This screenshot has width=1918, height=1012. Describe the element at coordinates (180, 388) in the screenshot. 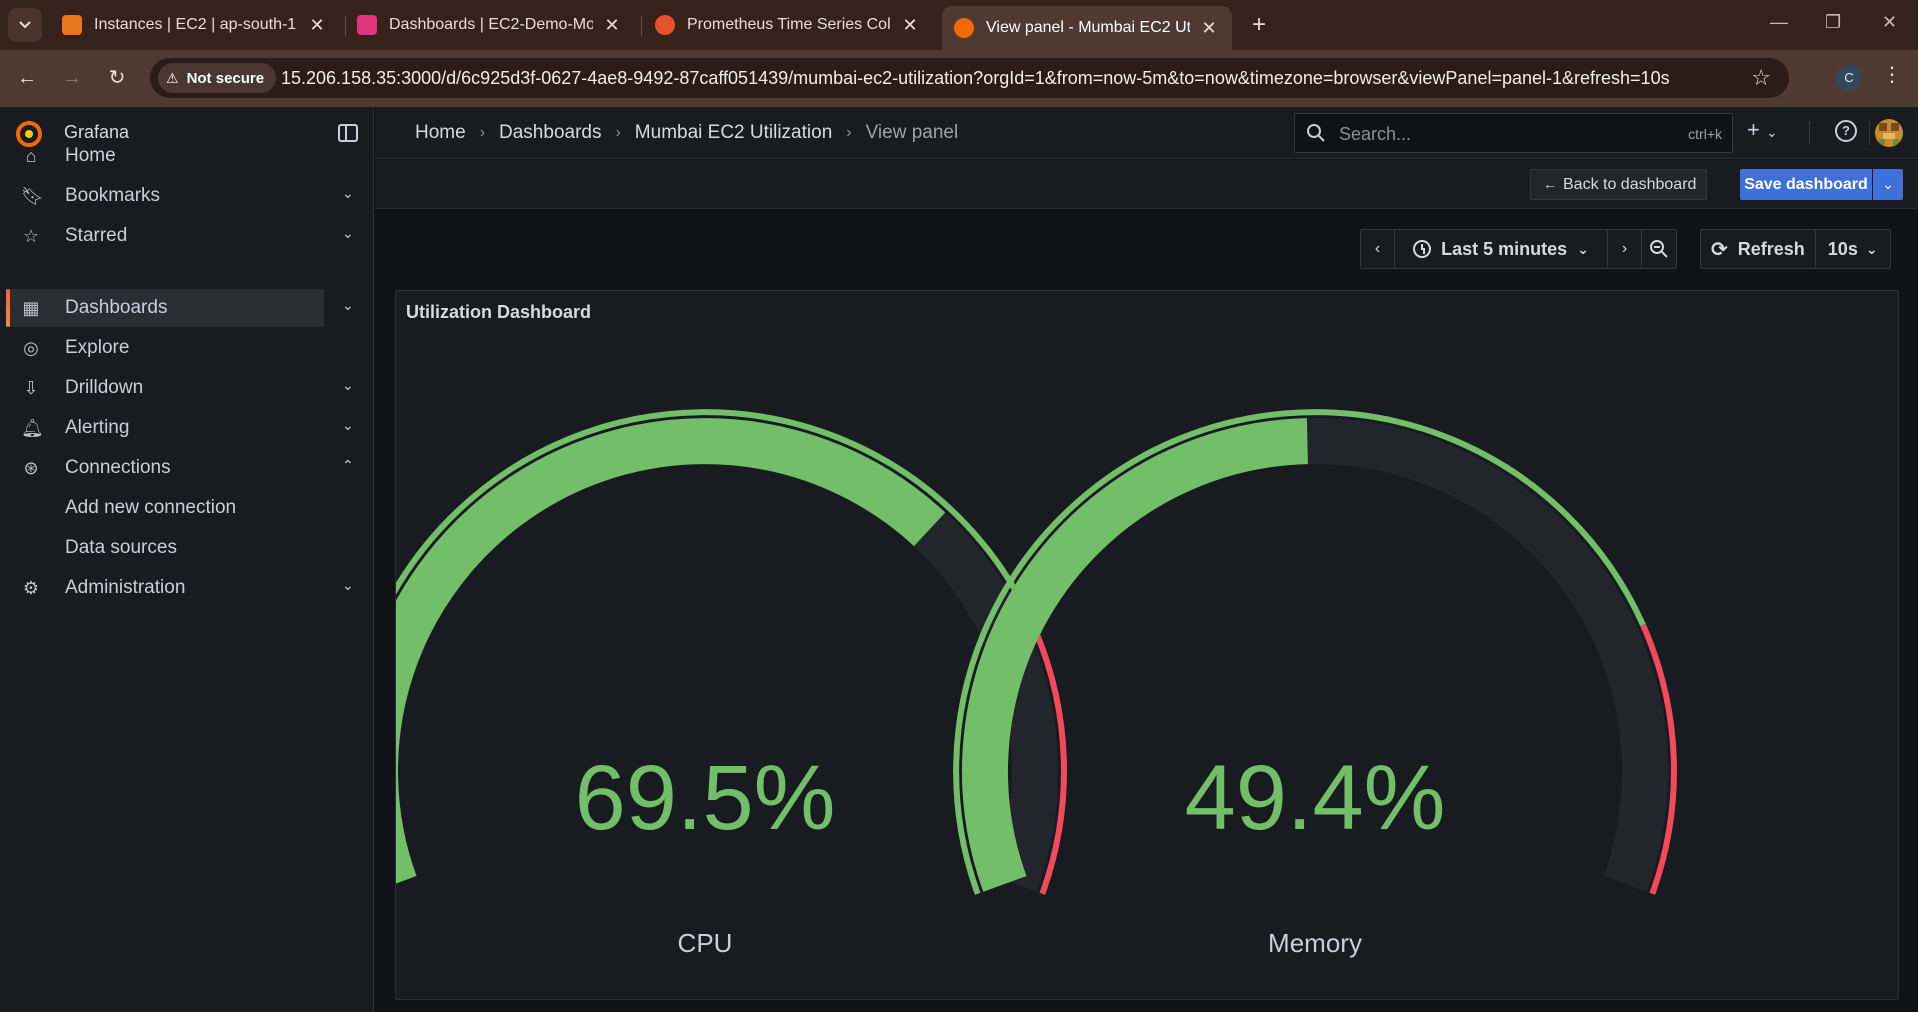

I see `nav-item-drilldown: ⇩ Drilldown ⌄` at that location.